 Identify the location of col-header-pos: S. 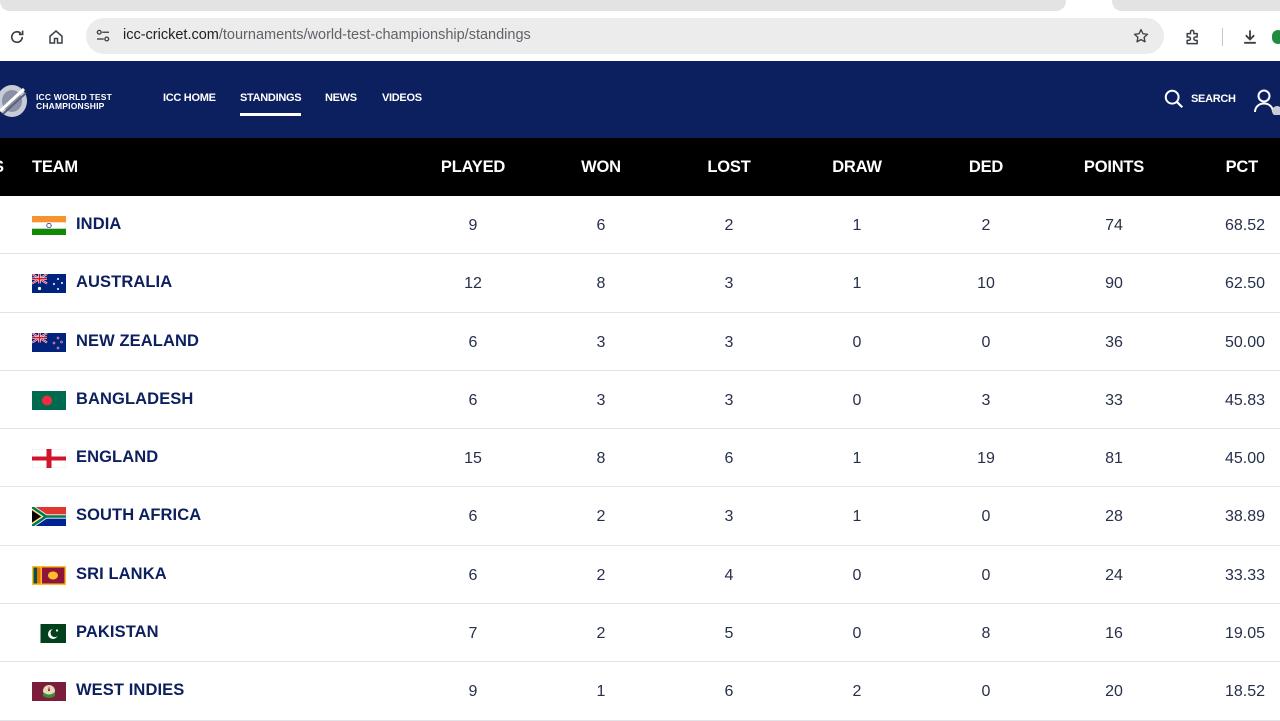
(2, 167).